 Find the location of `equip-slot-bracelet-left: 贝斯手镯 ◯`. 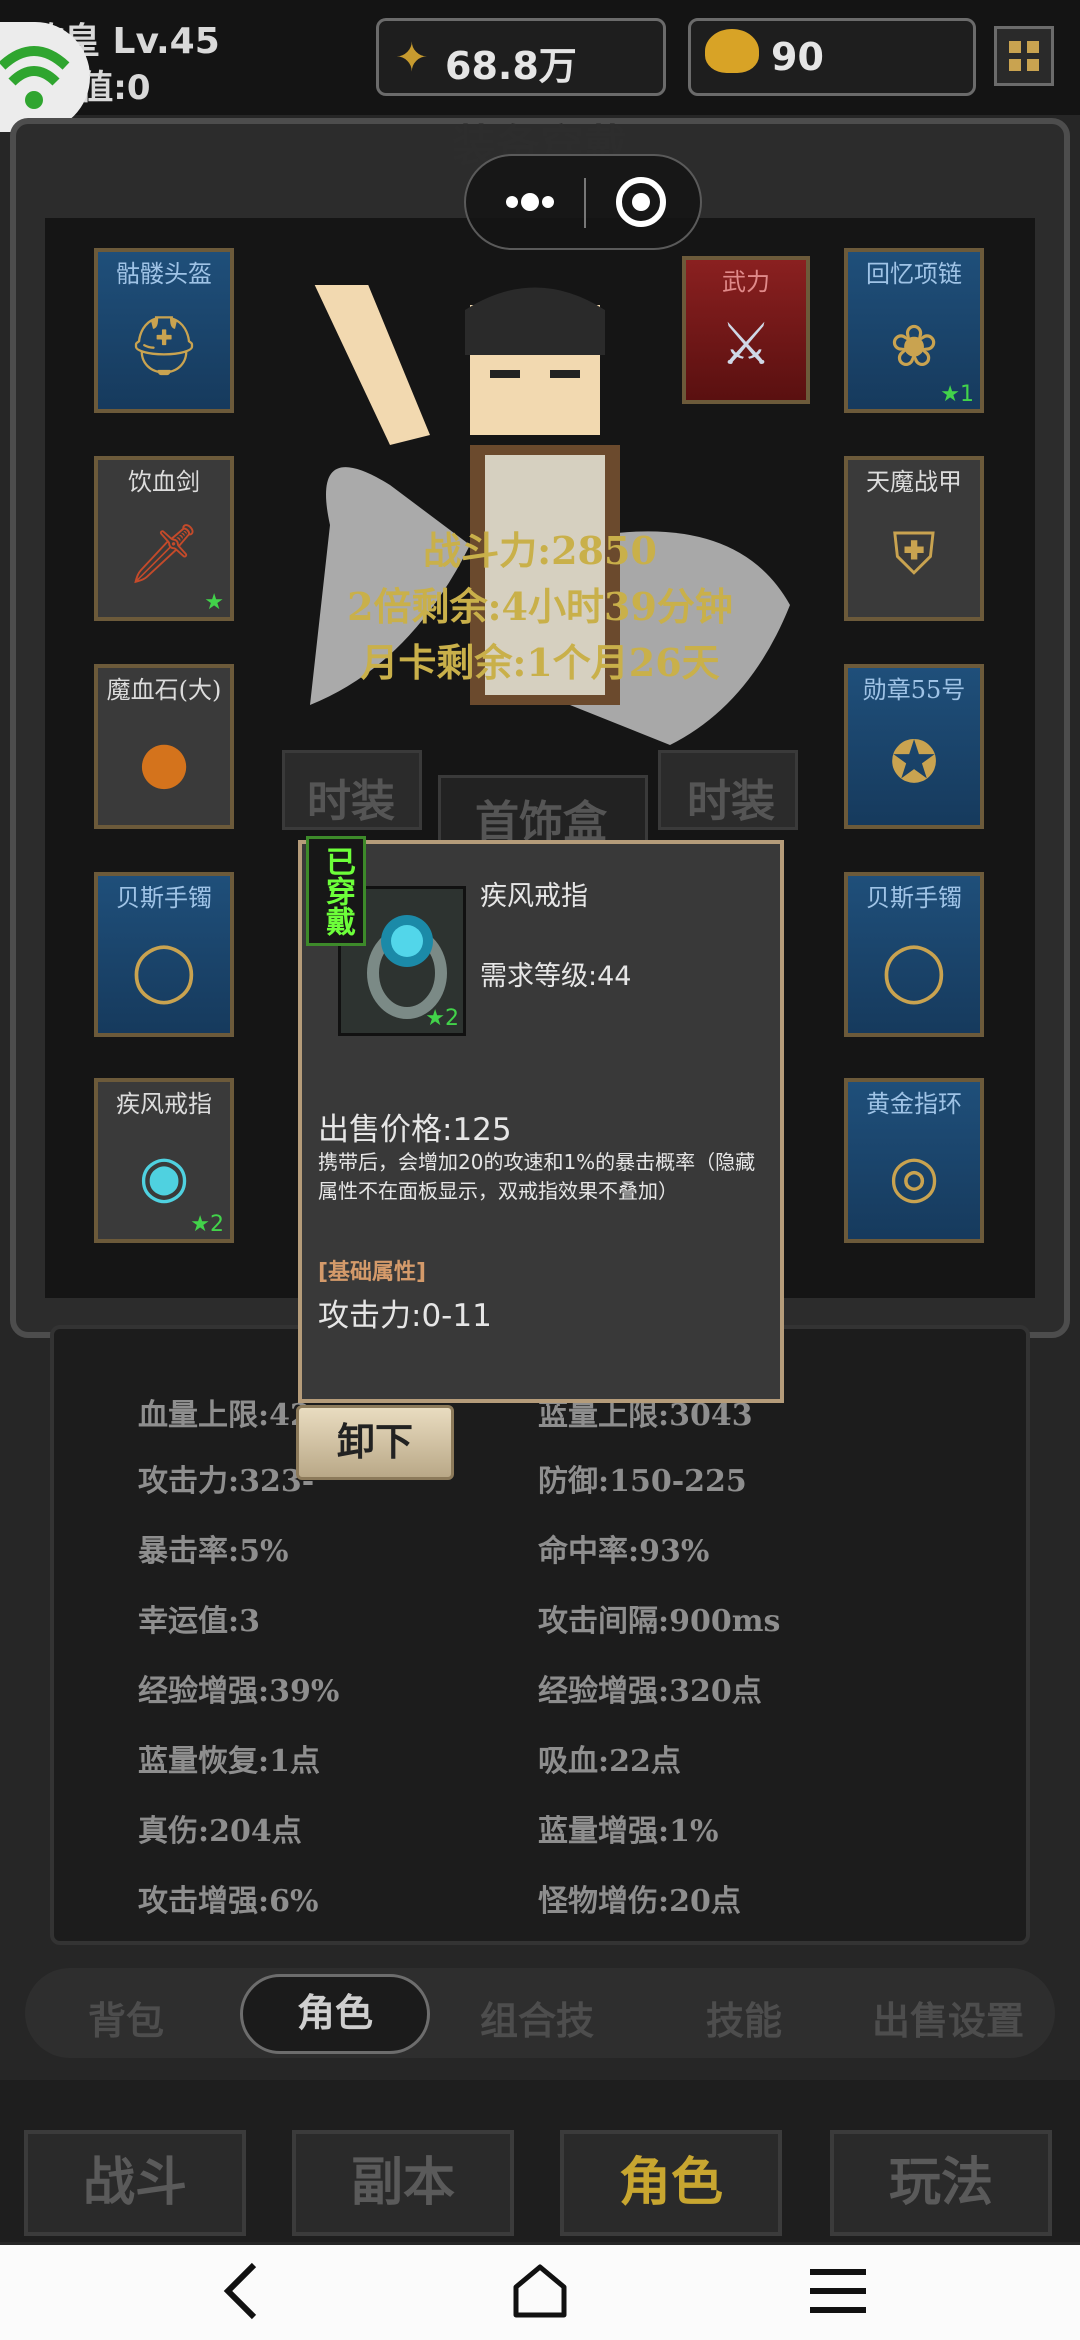

equip-slot-bracelet-left: 贝斯手镯 ◯ is located at coordinates (164, 954).